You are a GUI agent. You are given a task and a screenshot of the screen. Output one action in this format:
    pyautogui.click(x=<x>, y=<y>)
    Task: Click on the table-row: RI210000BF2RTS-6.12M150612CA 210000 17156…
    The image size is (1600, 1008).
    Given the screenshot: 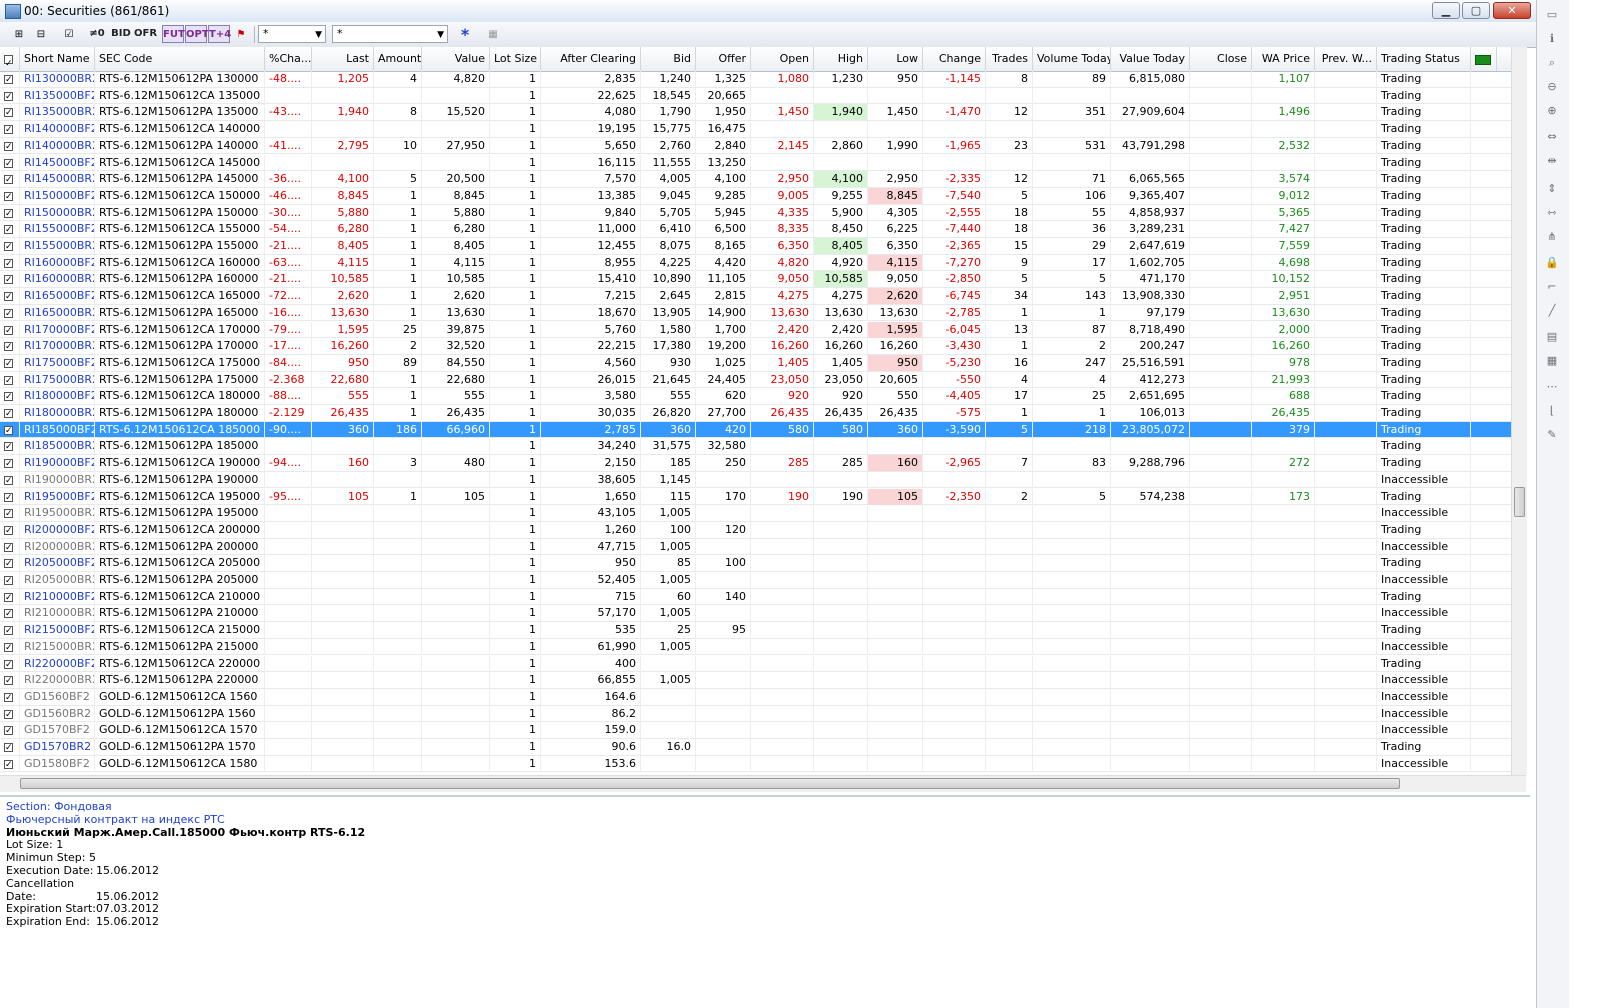 What is the action you would take?
    pyautogui.click(x=755, y=597)
    